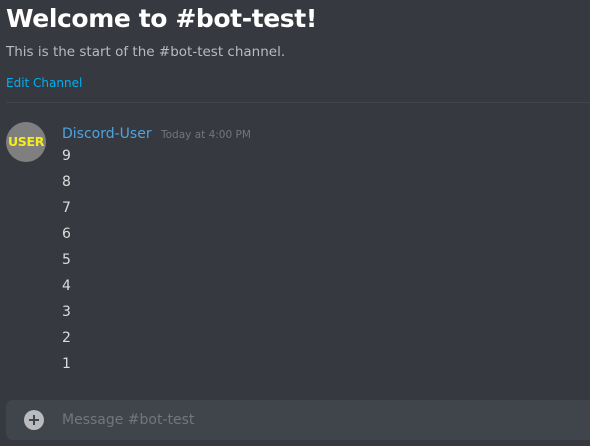 The image size is (590, 446). Describe the element at coordinates (66, 364) in the screenshot. I see `message-line: 1` at that location.